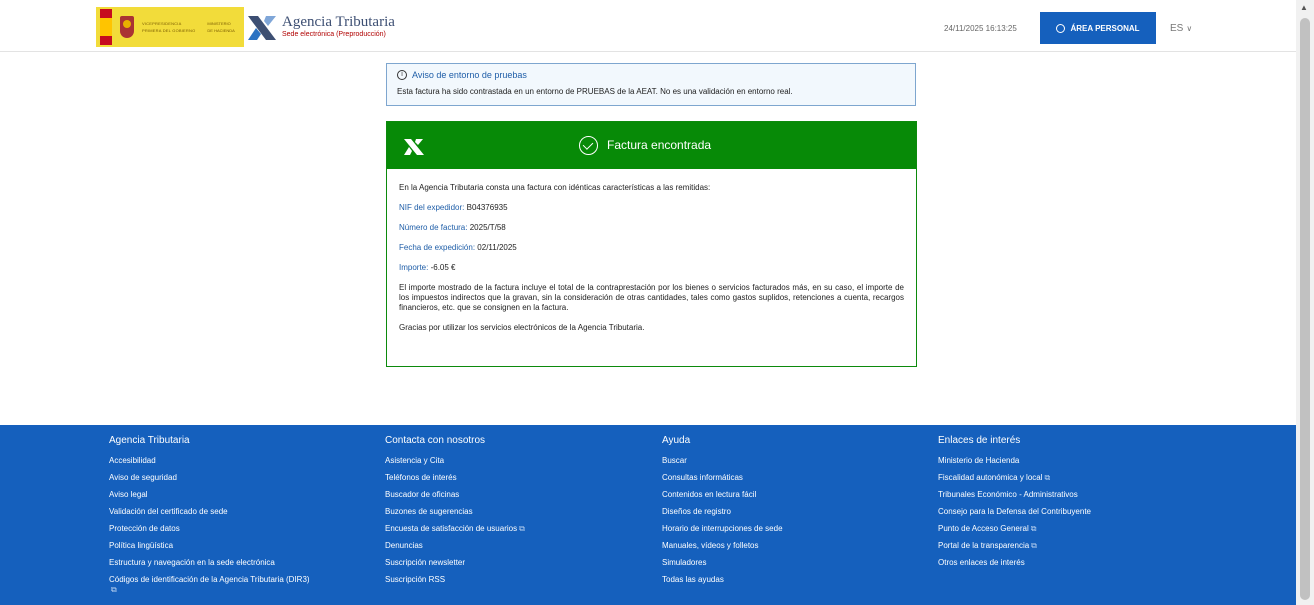  Describe the element at coordinates (106, 27) in the screenshot. I see `spain-flag-icon` at that location.